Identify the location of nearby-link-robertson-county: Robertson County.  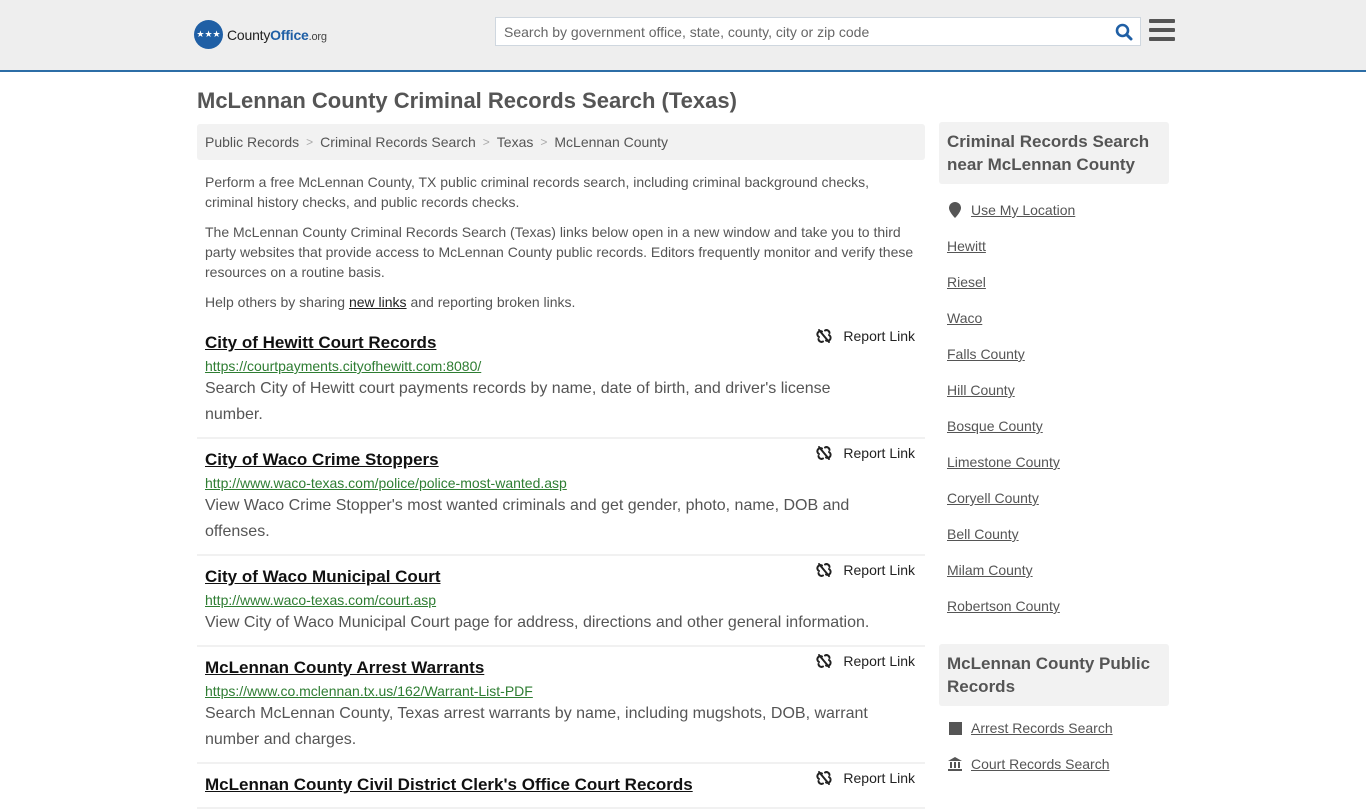
(1003, 606).